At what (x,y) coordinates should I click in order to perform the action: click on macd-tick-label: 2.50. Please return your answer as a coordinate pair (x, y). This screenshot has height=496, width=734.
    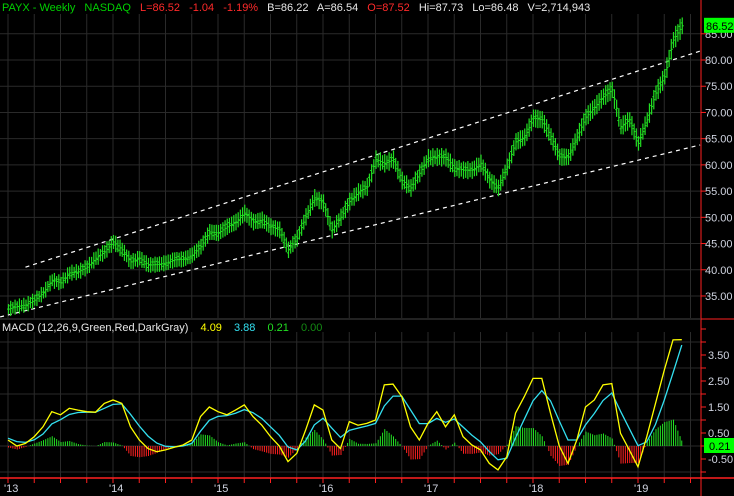
    Looking at the image, I should click on (718, 382).